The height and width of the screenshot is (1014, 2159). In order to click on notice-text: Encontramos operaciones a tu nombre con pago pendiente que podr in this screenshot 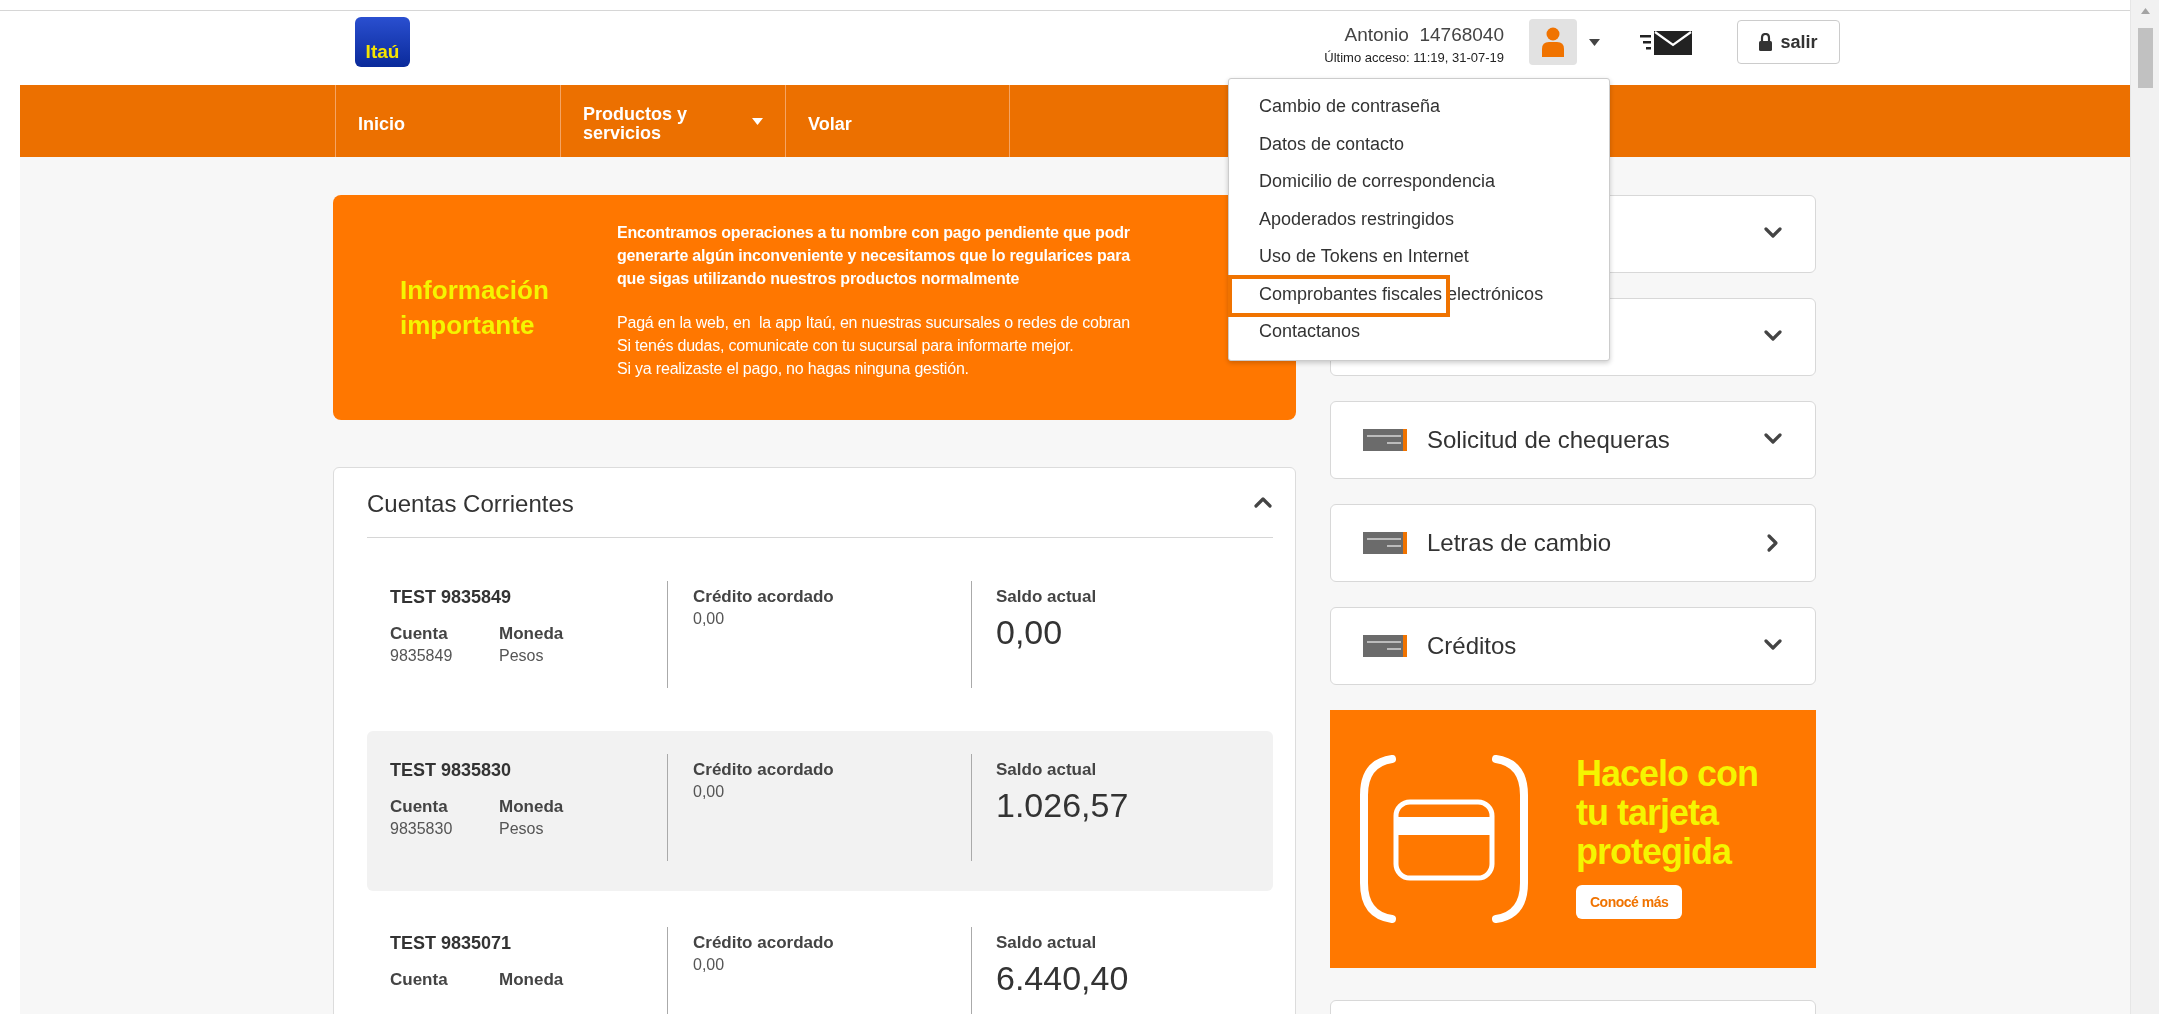, I will do `click(873, 233)`.